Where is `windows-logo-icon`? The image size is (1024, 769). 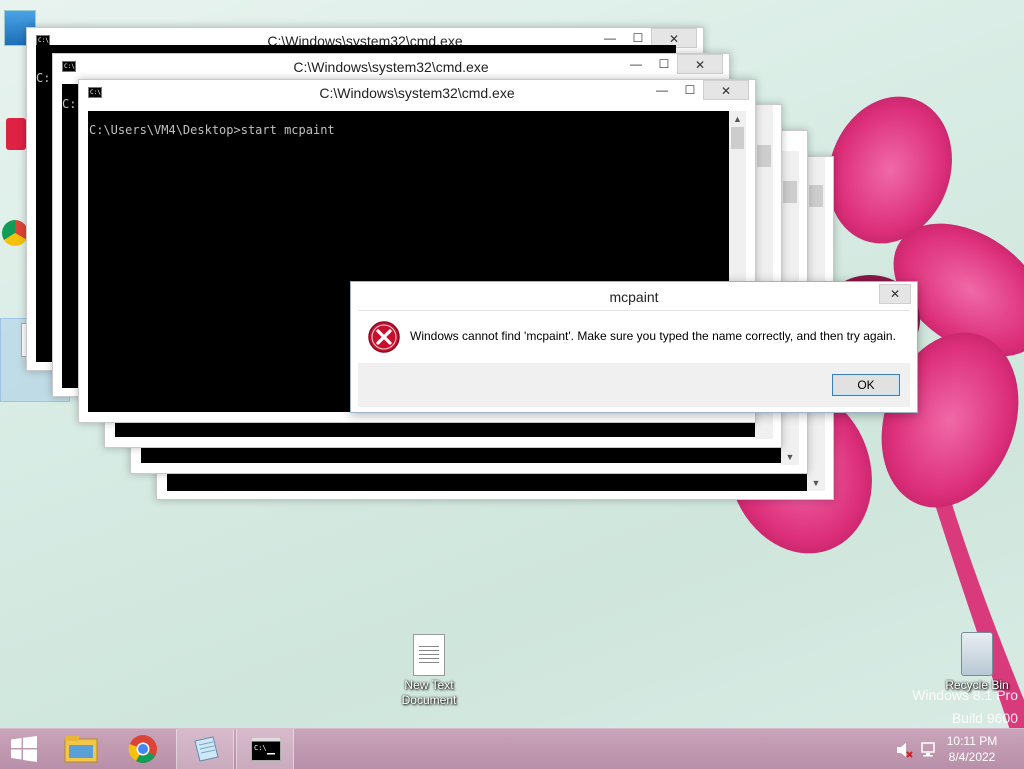
windows-logo-icon is located at coordinates (24, 749).